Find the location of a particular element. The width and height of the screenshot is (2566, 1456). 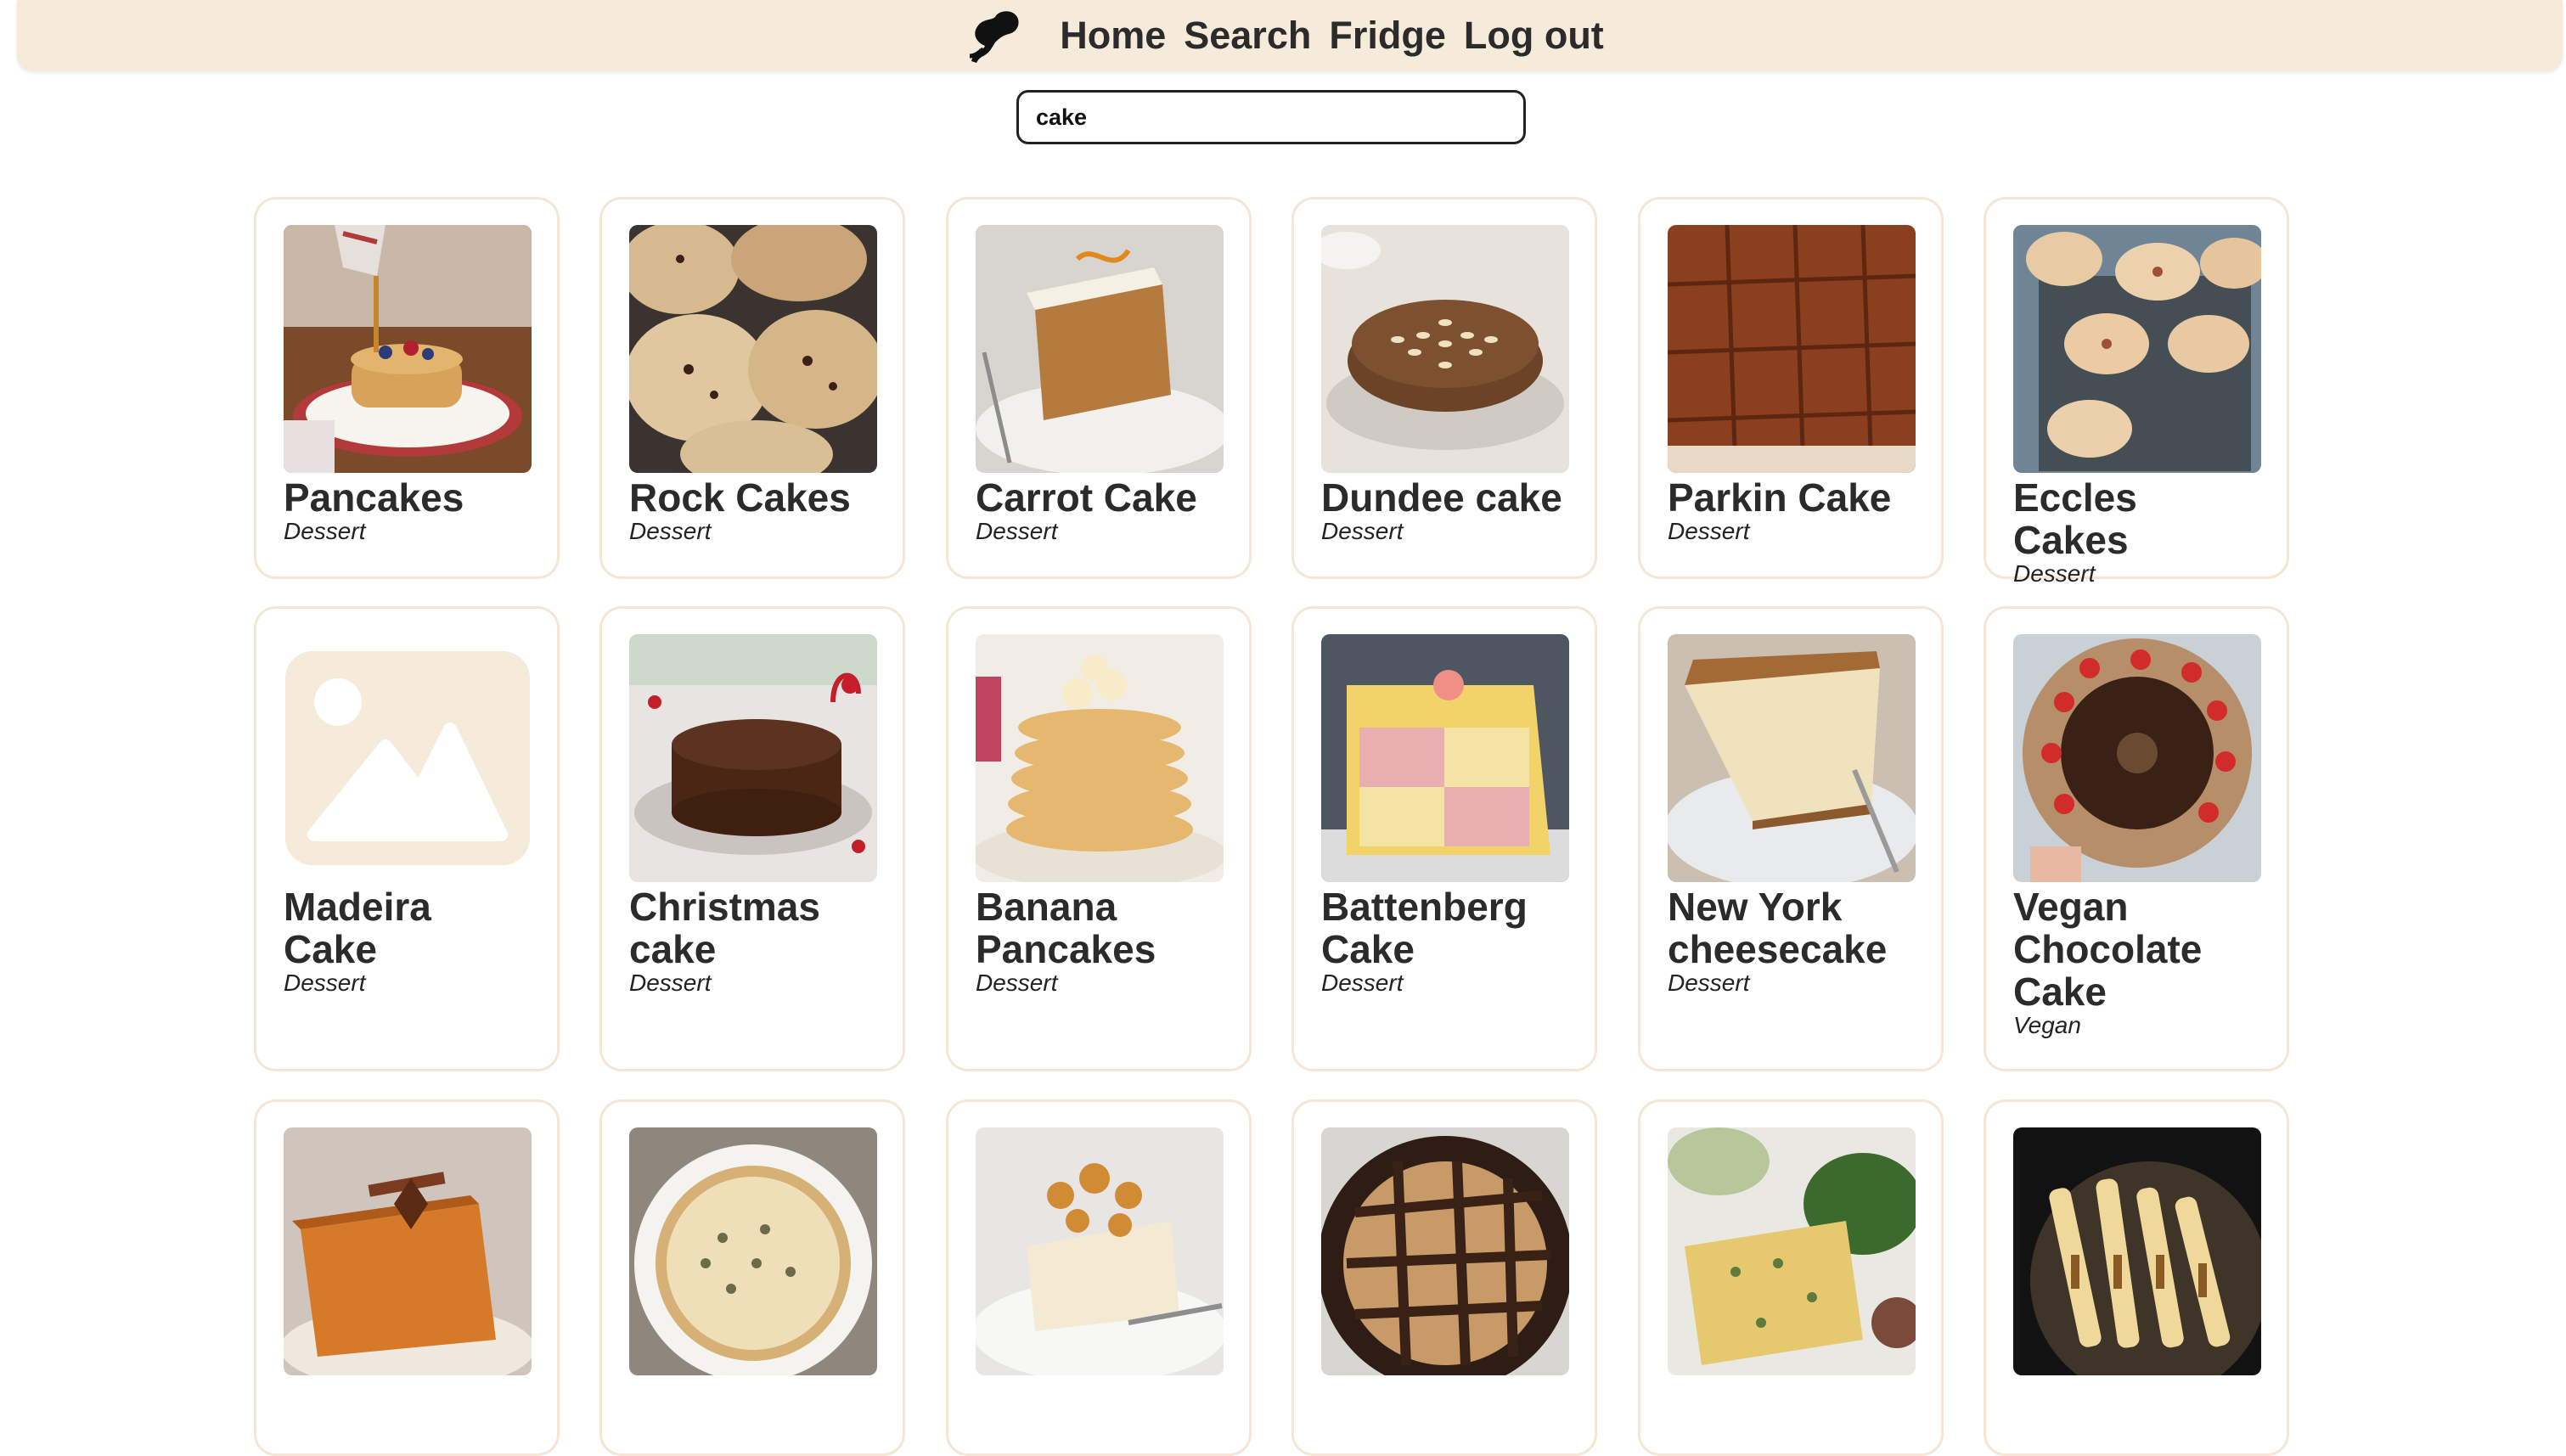

recipe-title: New York cheesecake is located at coordinates (1778, 928).